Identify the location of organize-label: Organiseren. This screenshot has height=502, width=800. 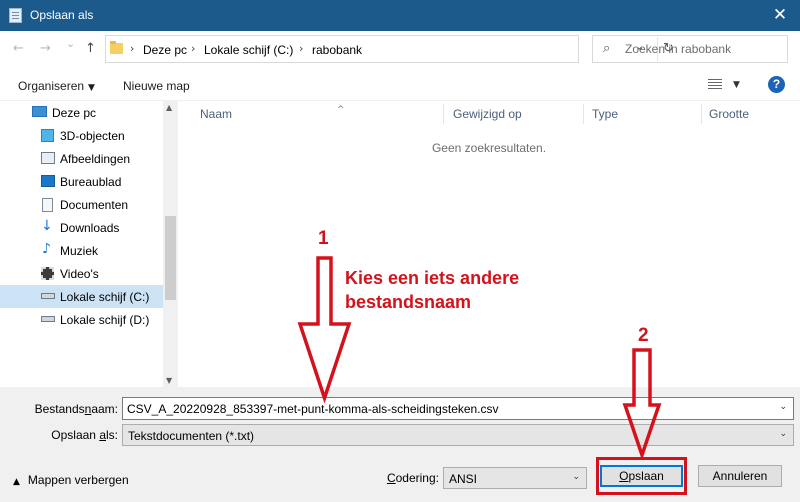
(51, 86).